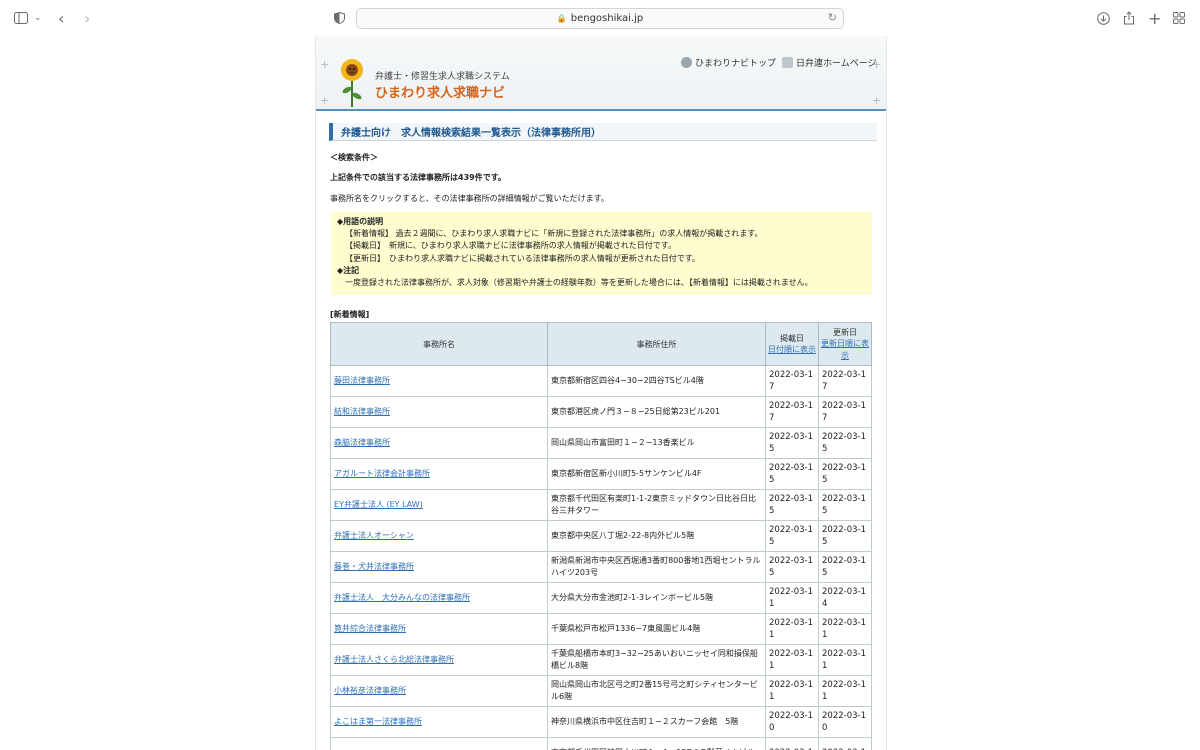 The image size is (1200, 750). I want to click on office-name-link: EY弁護士法人 (EY LAW), so click(378, 504).